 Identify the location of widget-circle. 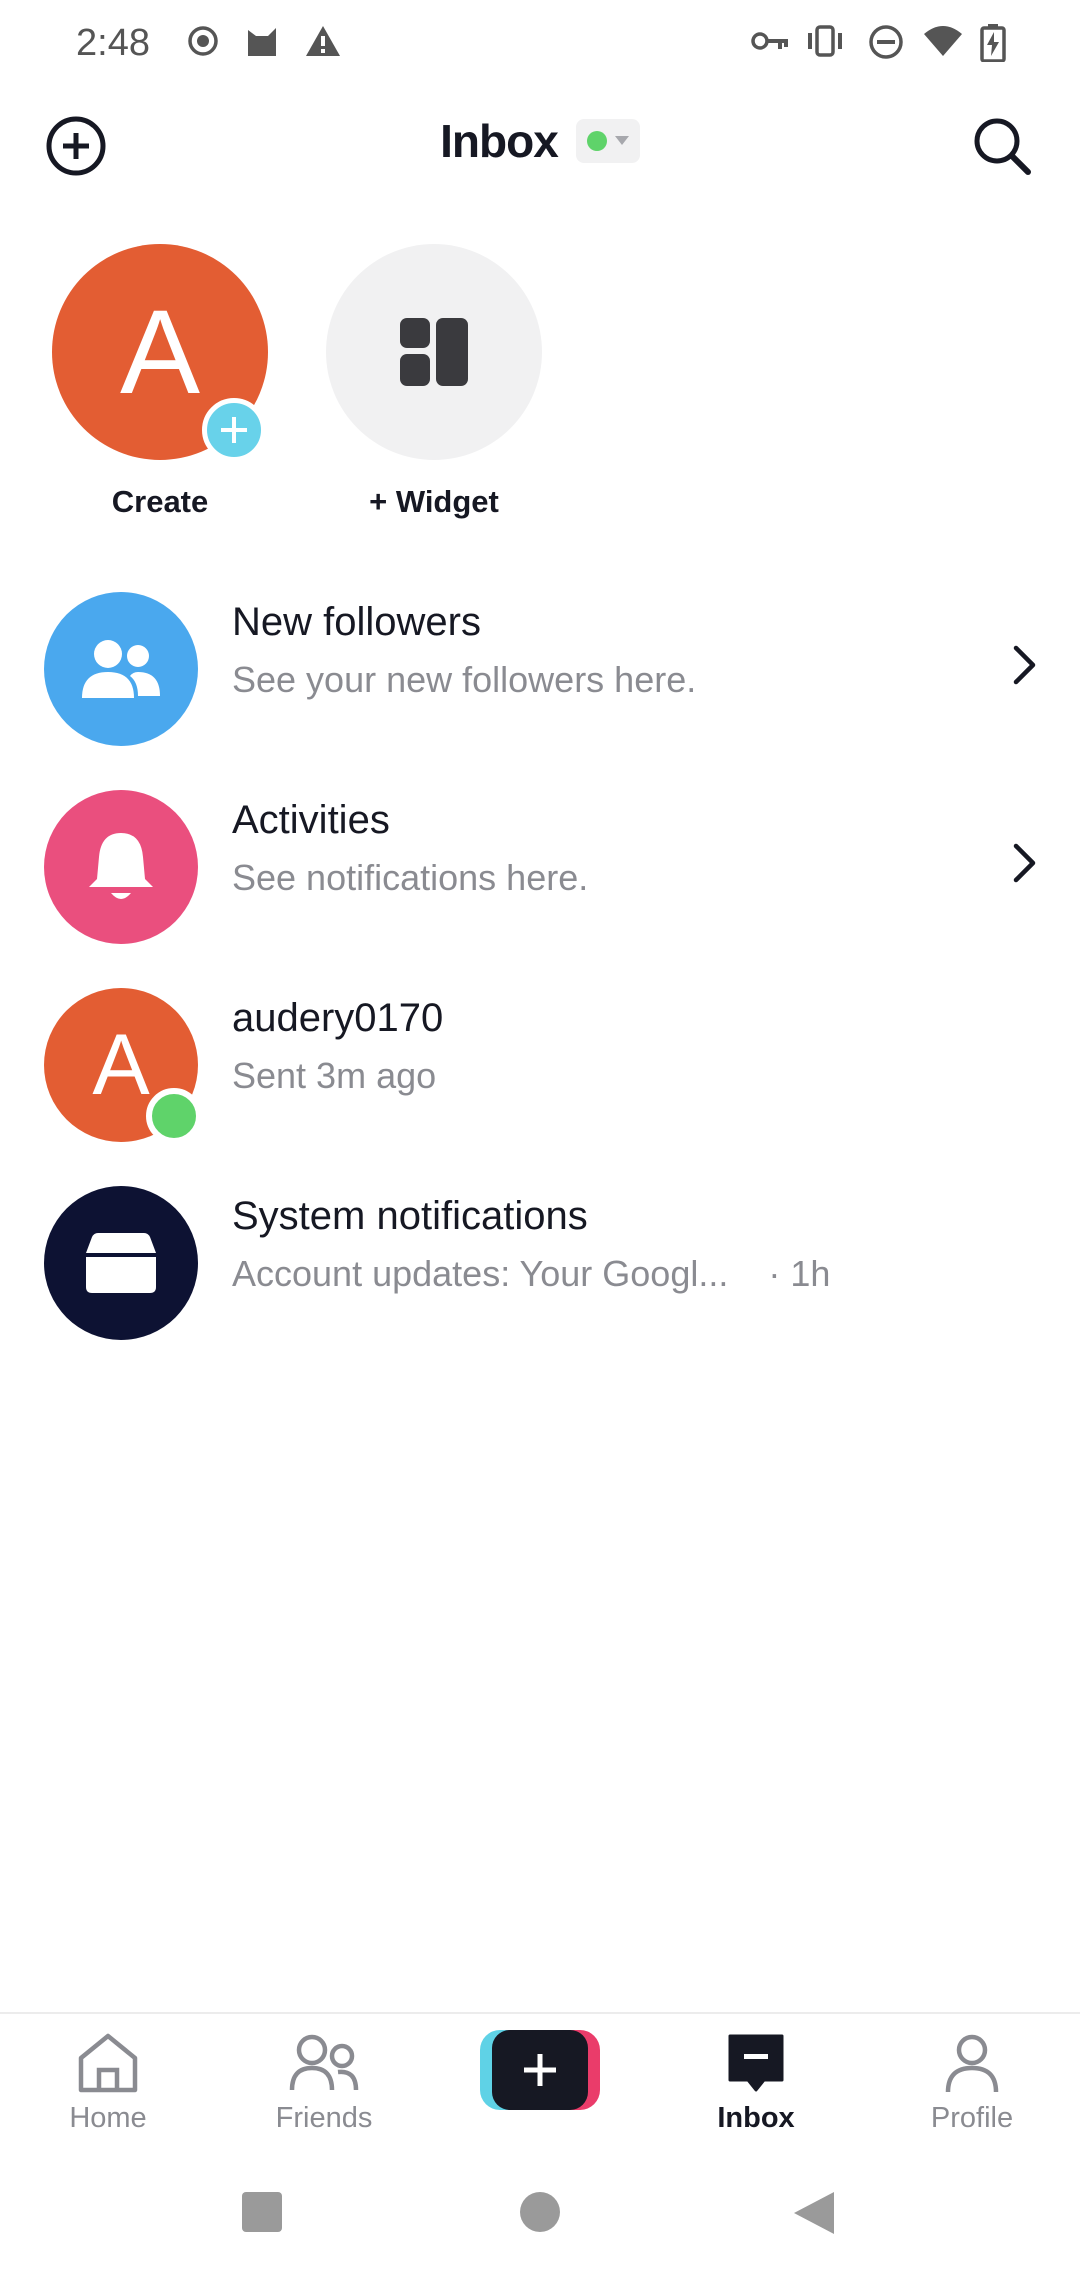
(434, 352).